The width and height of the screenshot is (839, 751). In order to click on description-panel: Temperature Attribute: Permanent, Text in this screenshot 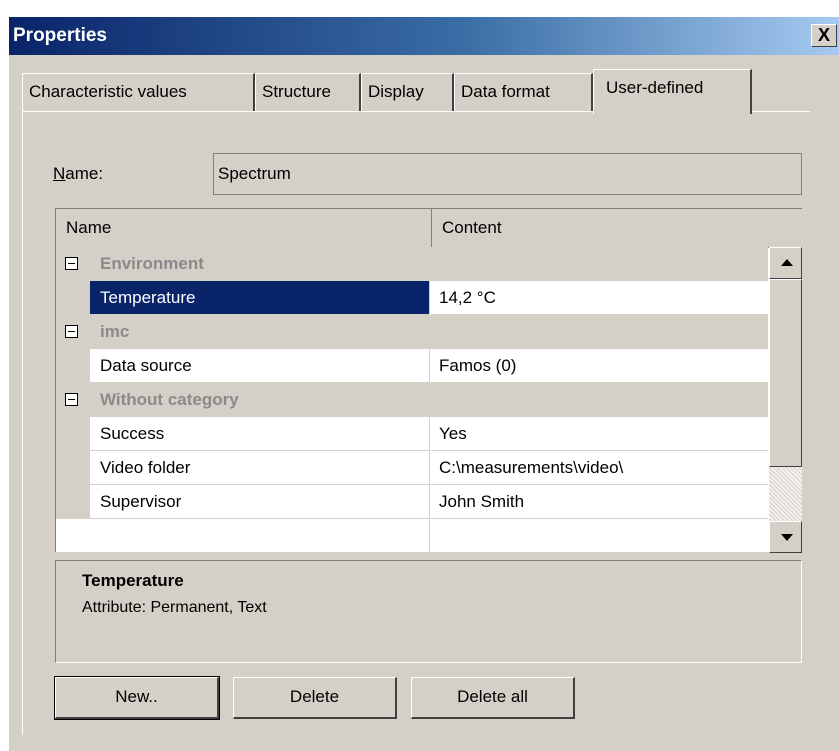, I will do `click(428, 611)`.